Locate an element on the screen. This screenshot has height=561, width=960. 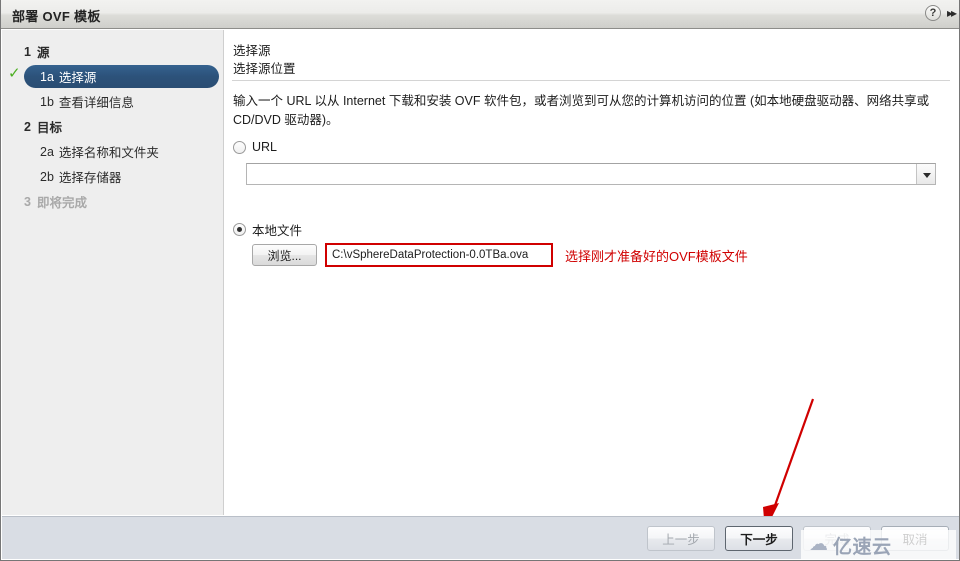
finish-button: 完成 is located at coordinates (837, 538).